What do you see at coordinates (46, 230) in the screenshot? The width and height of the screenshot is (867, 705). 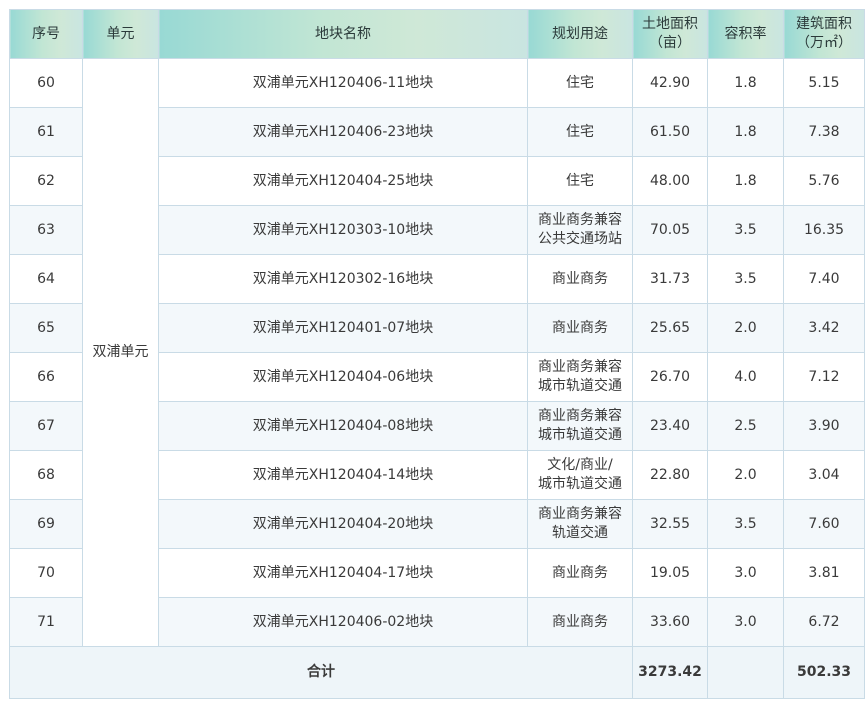 I see `cell-seq: 63` at bounding box center [46, 230].